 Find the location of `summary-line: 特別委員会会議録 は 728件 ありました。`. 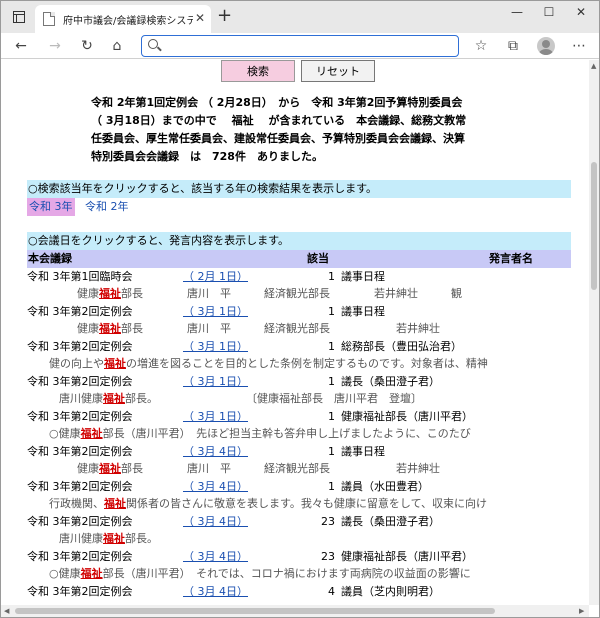

summary-line: 特別委員会会議録 は 728件 ありました。 is located at coordinates (207, 156).